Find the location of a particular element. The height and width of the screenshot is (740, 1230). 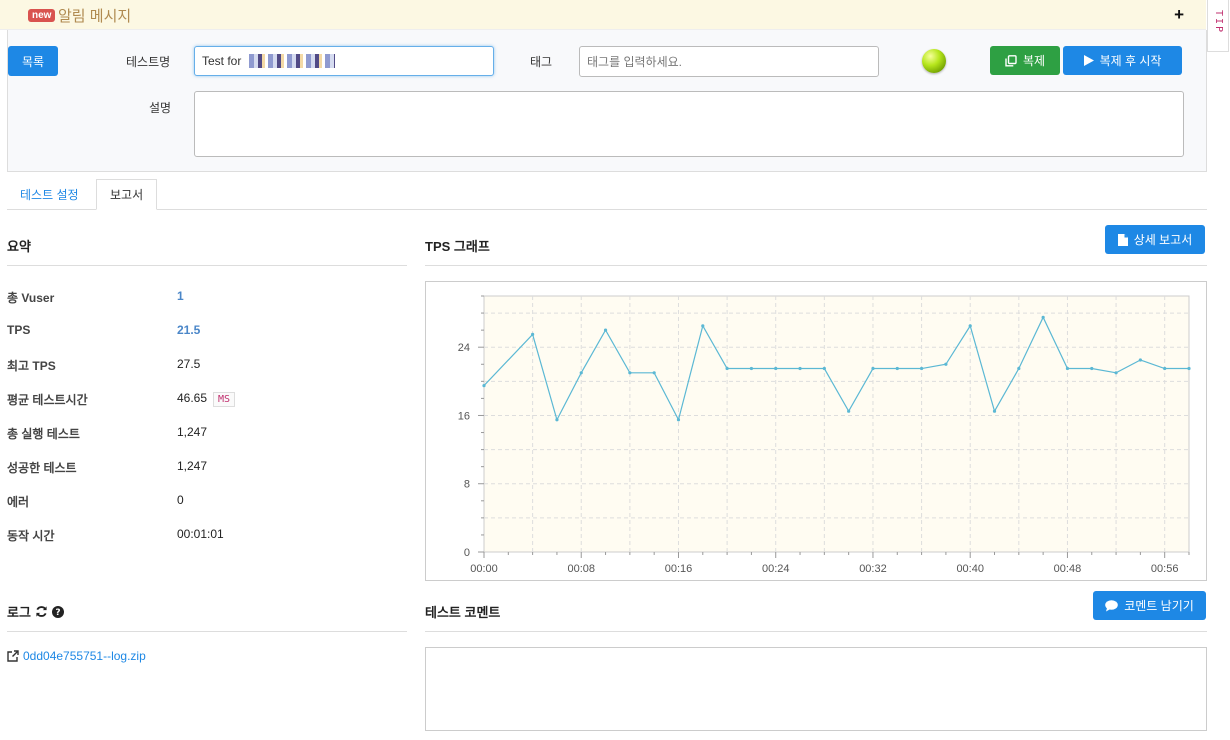

tag-placeholder: 태그를 입력하세요. is located at coordinates (634, 62).